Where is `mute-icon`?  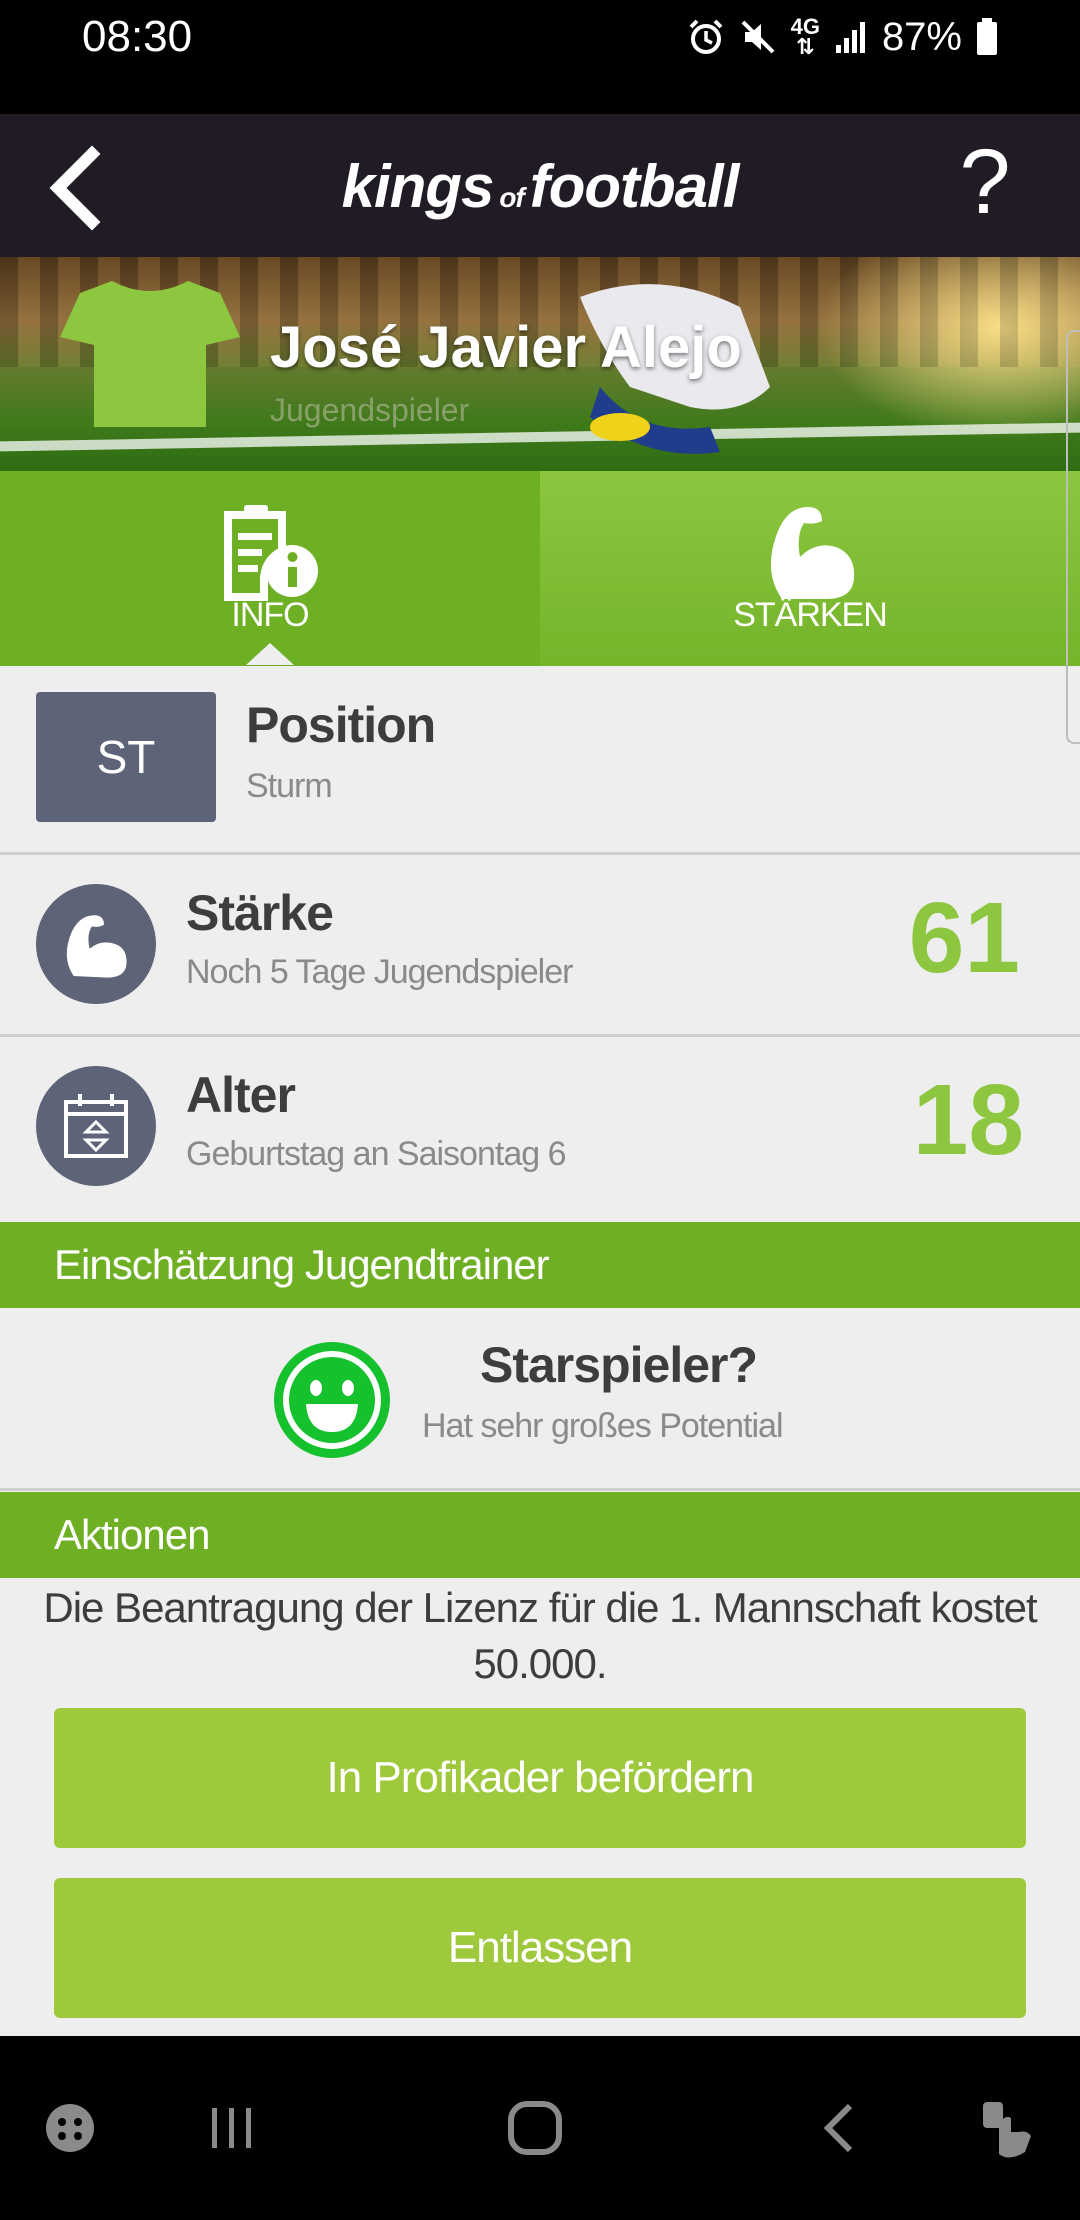
mute-icon is located at coordinates (757, 37).